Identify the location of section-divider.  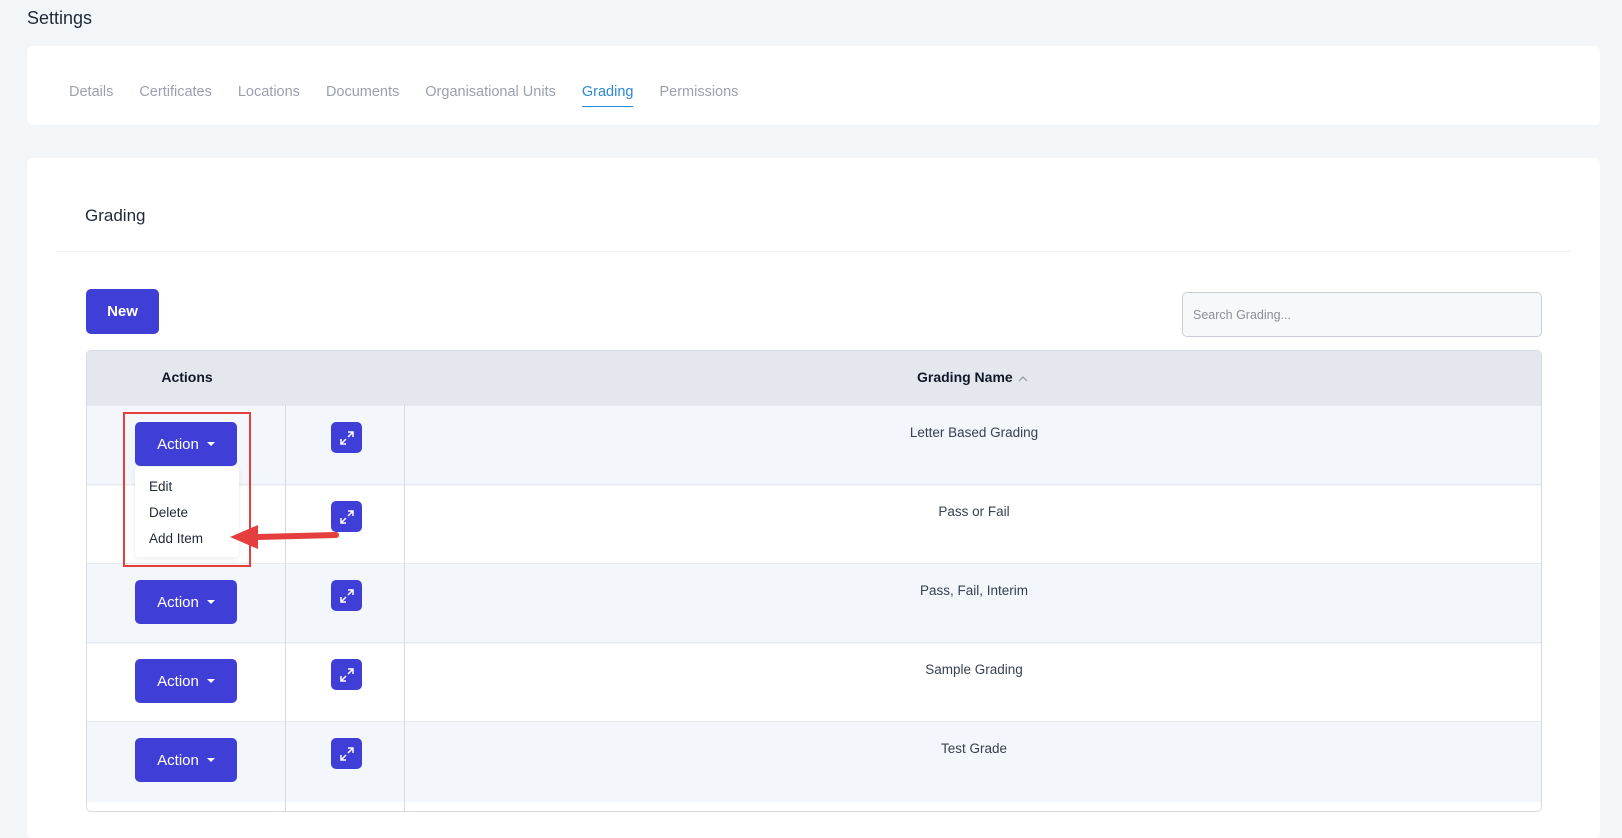
(813, 251).